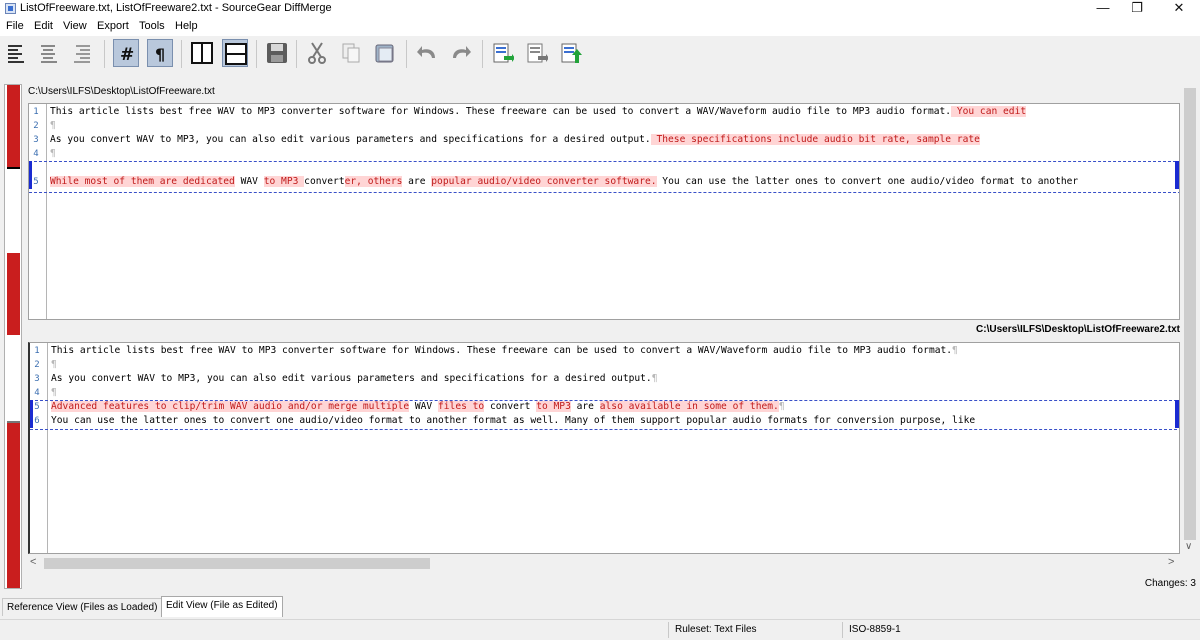 Image resolution: width=1200 pixels, height=640 pixels. I want to click on horizontal-scroll-thumb, so click(237, 563).